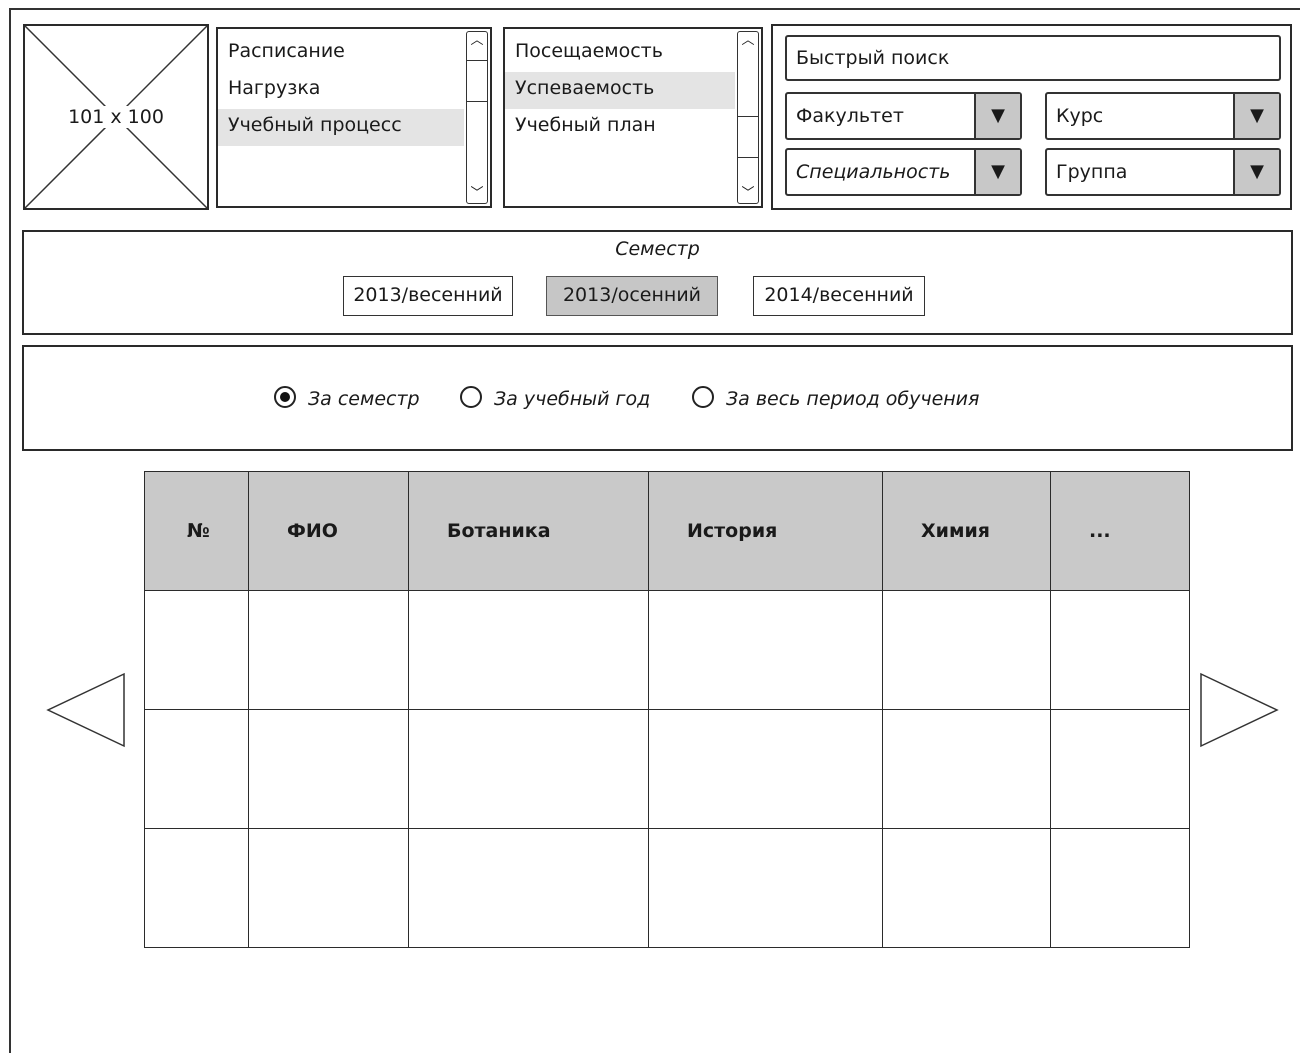 This screenshot has height=1053, width=1302. What do you see at coordinates (873, 172) in the screenshot?
I see `specialty-select-label: Специальность` at bounding box center [873, 172].